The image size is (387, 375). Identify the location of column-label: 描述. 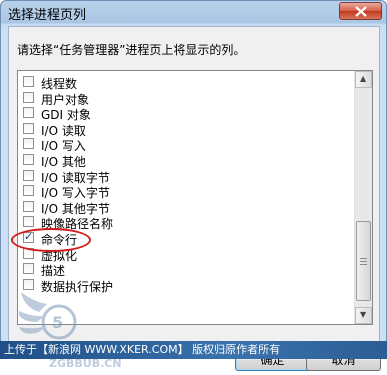
(53, 271).